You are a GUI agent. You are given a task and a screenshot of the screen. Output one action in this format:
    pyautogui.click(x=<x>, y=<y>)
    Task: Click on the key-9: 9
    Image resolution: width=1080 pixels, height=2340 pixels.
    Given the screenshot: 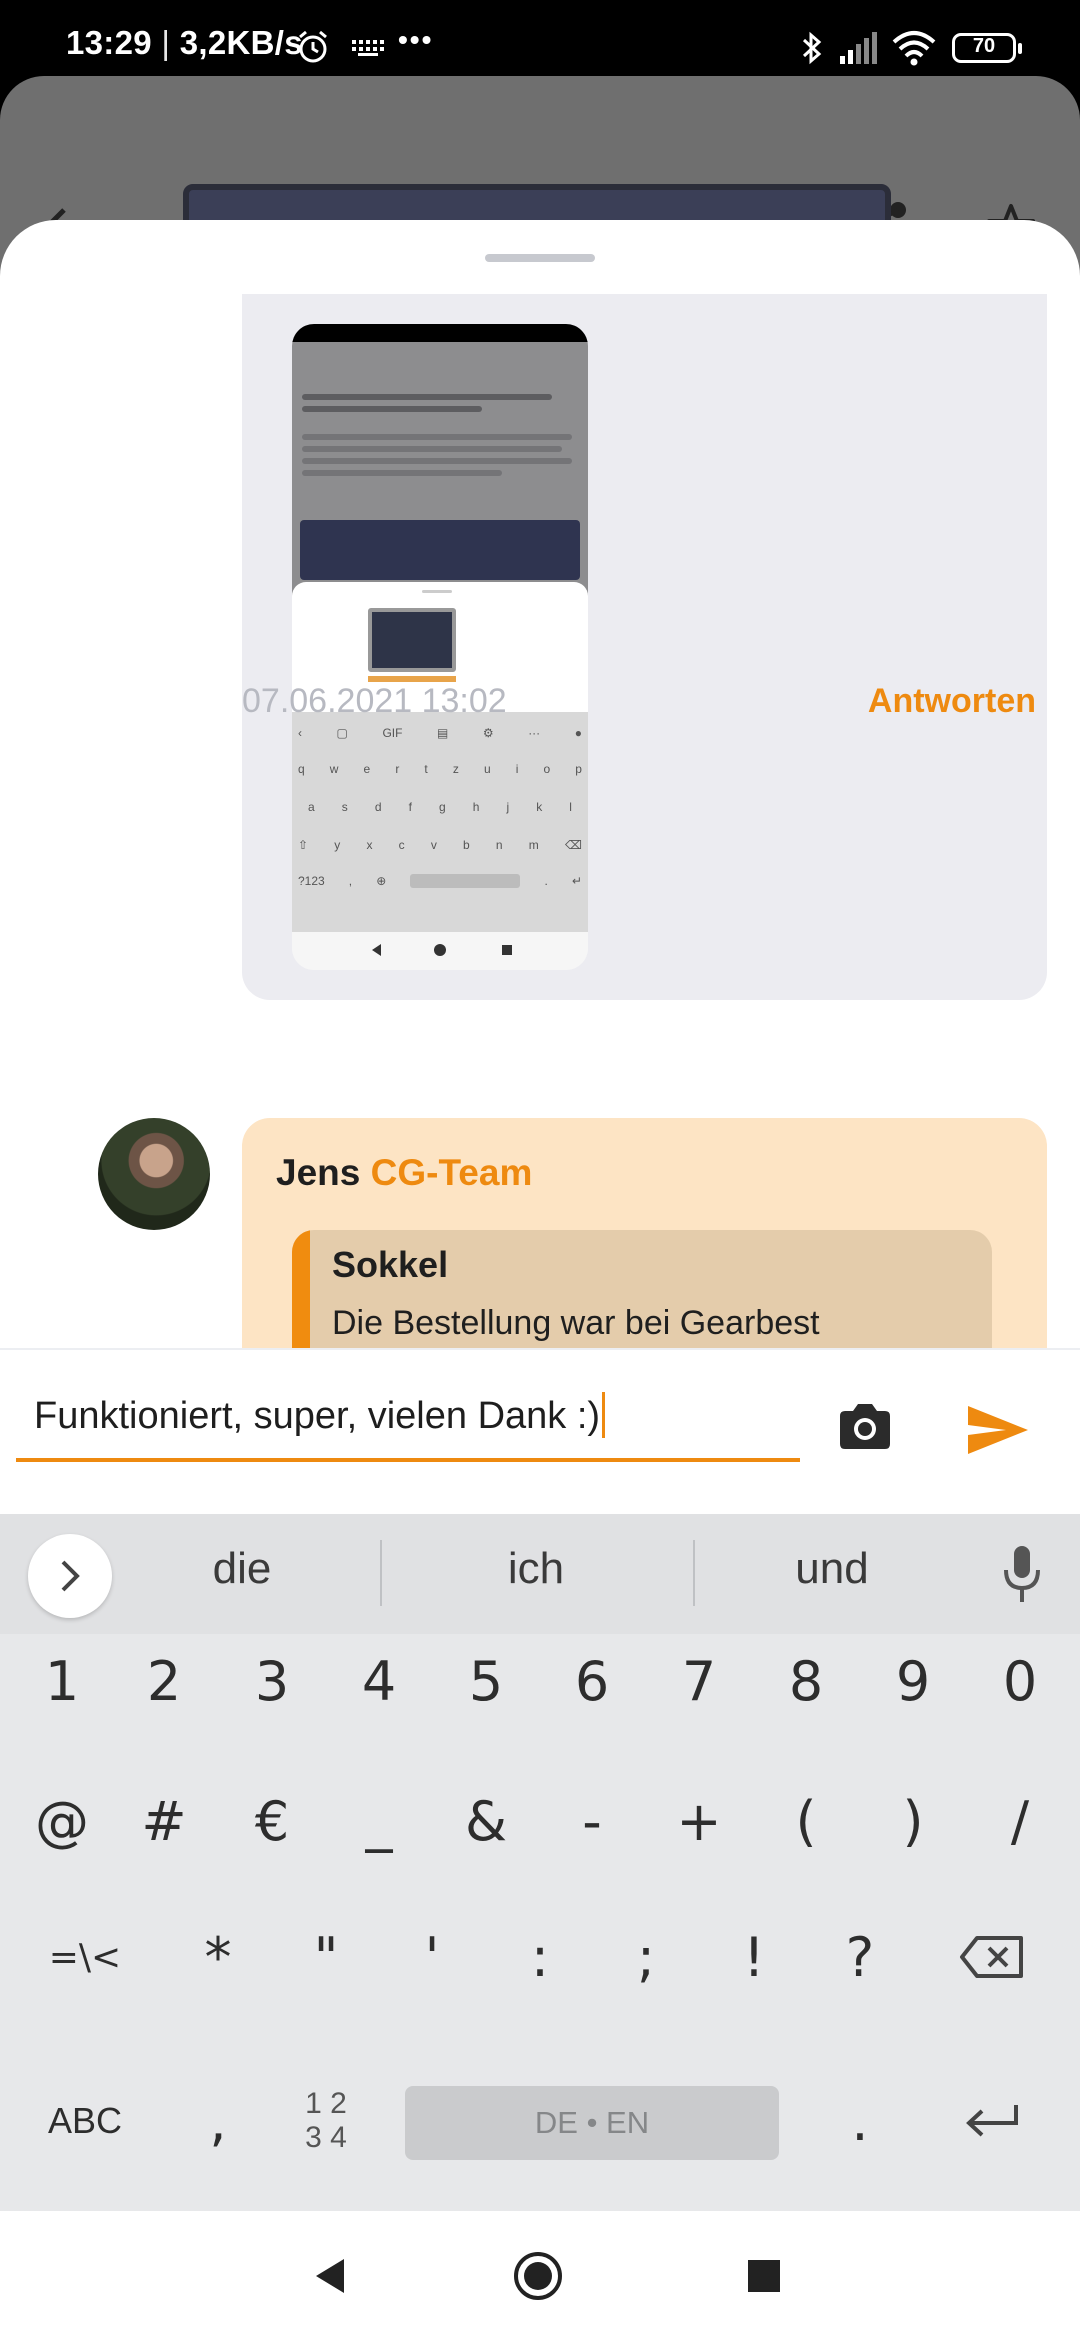 What is the action you would take?
    pyautogui.click(x=913, y=1681)
    